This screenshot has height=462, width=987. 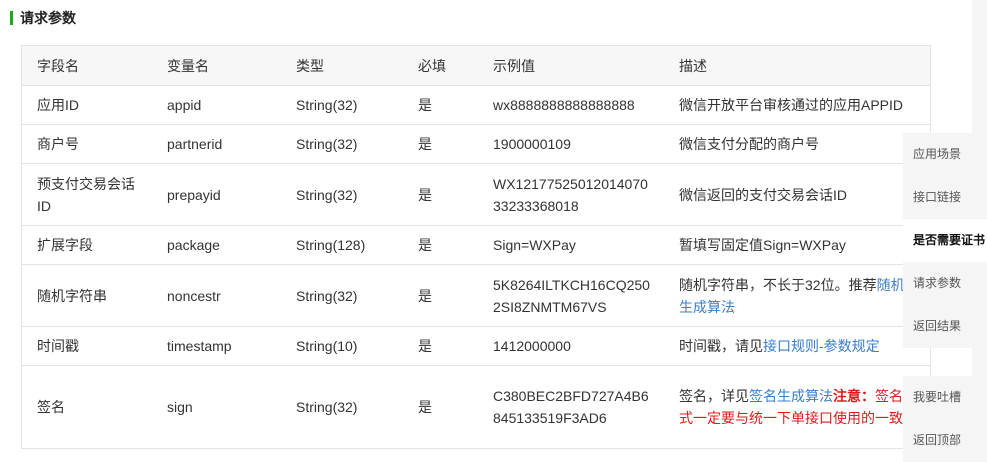 I want to click on variable-name-cell: timestamp, so click(x=199, y=346).